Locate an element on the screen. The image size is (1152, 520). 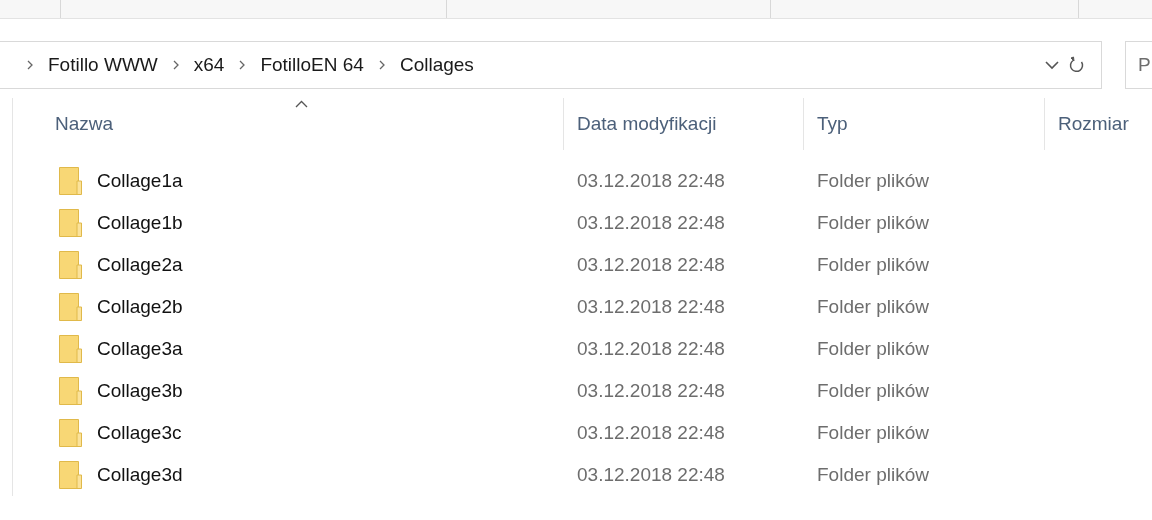
file-name: Collage1b is located at coordinates (140, 223).